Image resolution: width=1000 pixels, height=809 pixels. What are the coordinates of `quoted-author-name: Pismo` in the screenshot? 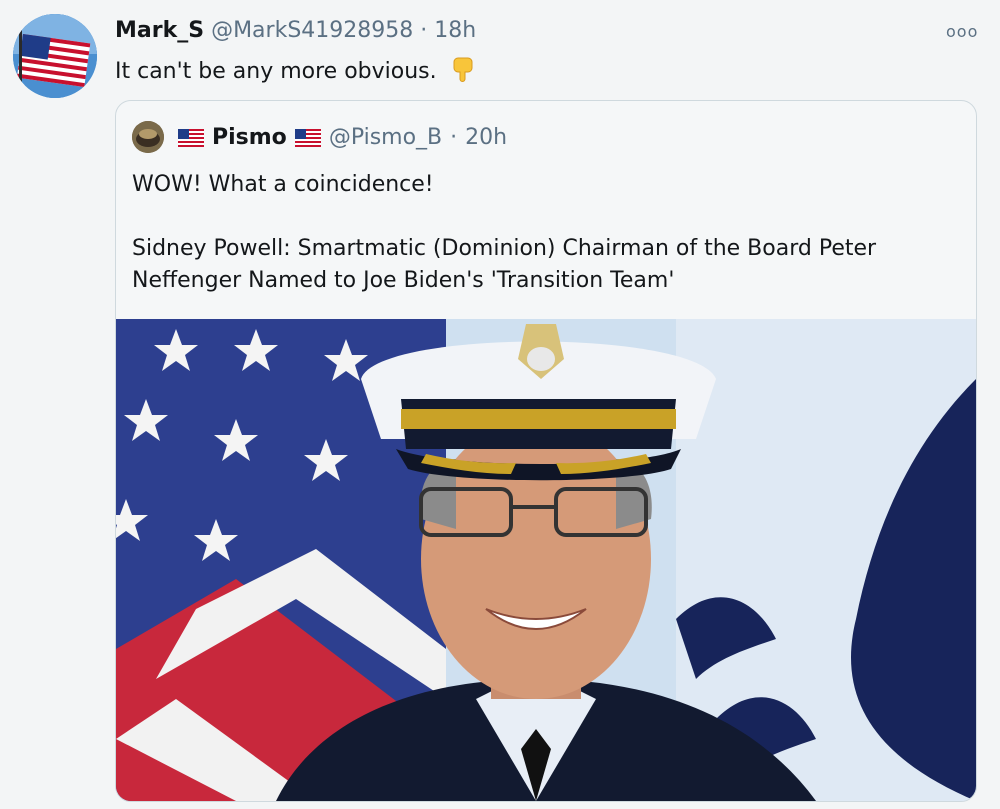 It's located at (249, 137).